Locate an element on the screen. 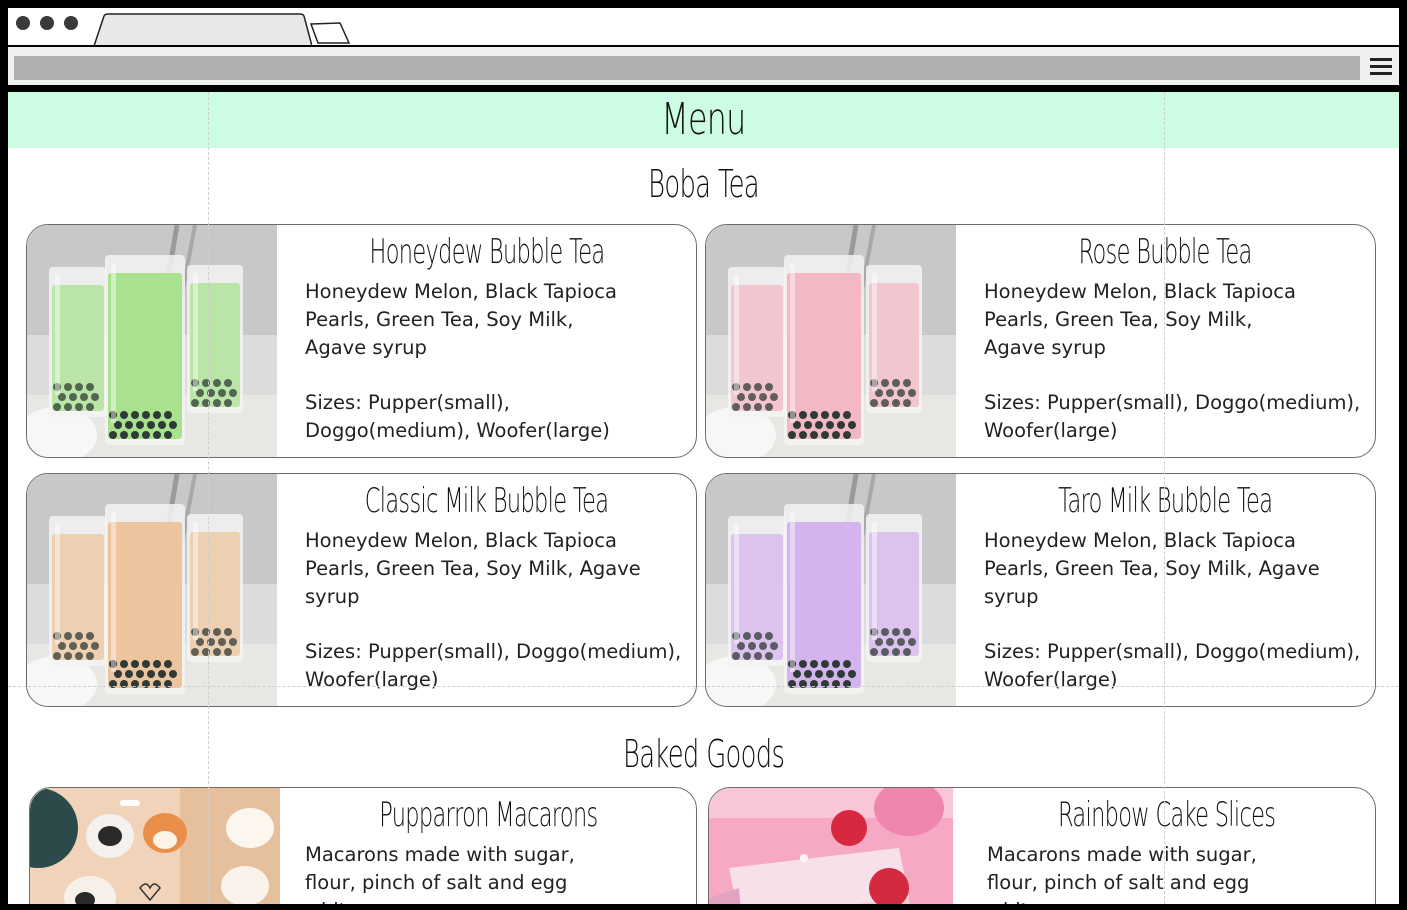 The image size is (1407, 910). macaron-photo is located at coordinates (155, 846).